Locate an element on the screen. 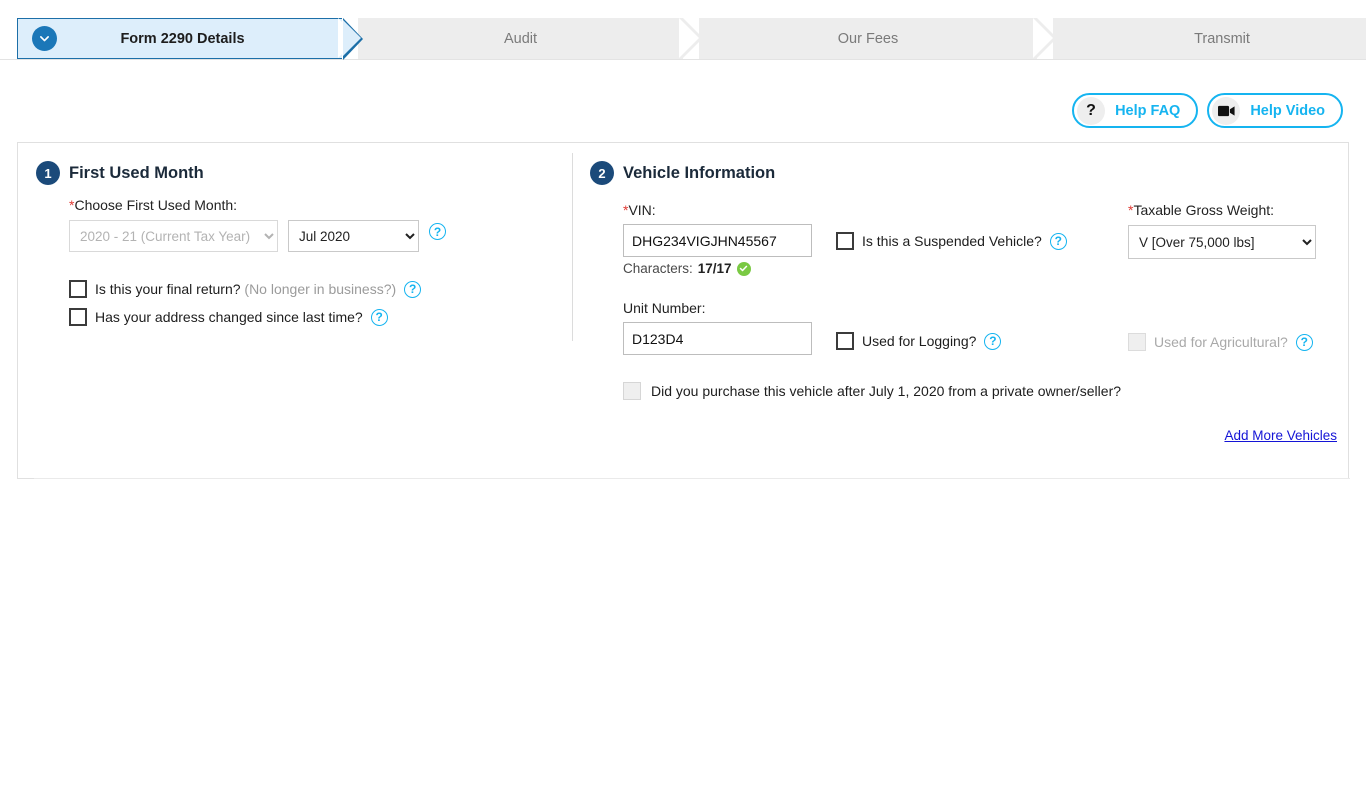  choose-first-used-month-label: *Choose First Used Month: is located at coordinates (153, 205).